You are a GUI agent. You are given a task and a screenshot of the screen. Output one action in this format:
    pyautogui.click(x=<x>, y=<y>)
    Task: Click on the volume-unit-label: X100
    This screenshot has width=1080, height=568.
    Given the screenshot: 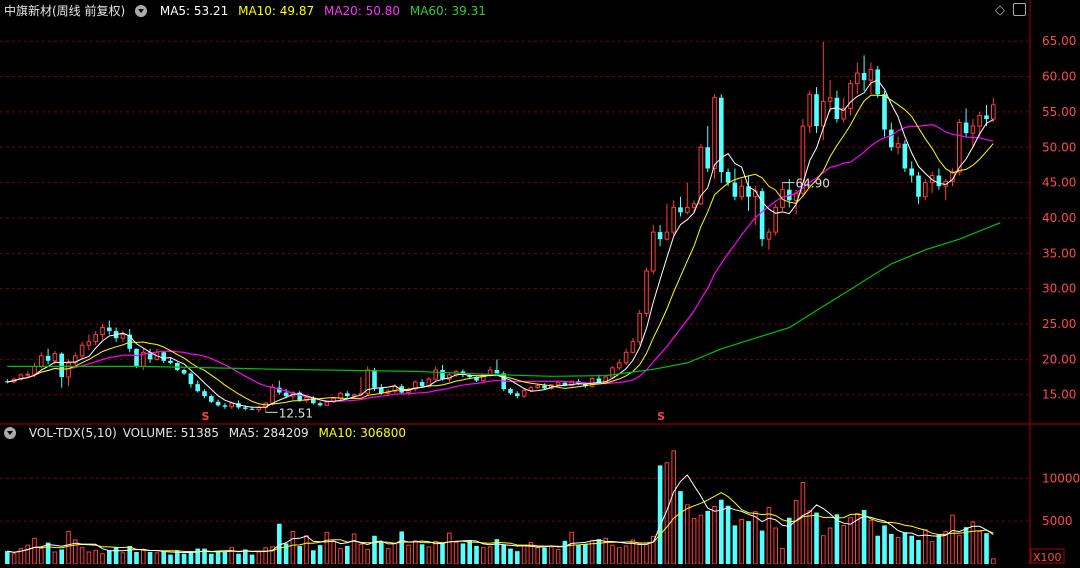 What is the action you would take?
    pyautogui.click(x=1047, y=557)
    